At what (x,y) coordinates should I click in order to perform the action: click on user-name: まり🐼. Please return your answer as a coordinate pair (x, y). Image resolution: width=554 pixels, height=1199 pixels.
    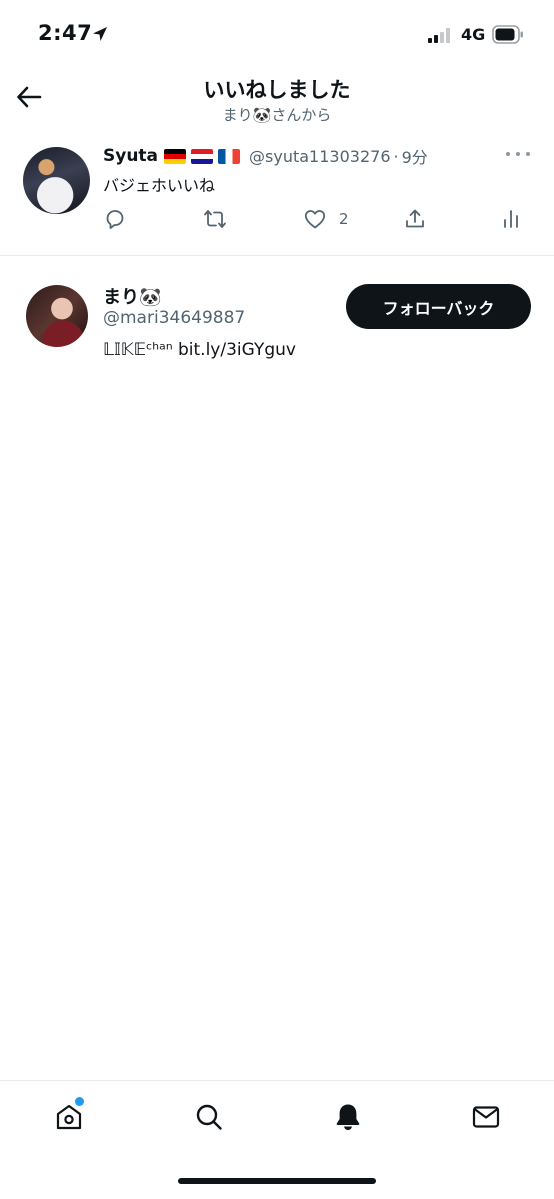
    Looking at the image, I should click on (132, 297).